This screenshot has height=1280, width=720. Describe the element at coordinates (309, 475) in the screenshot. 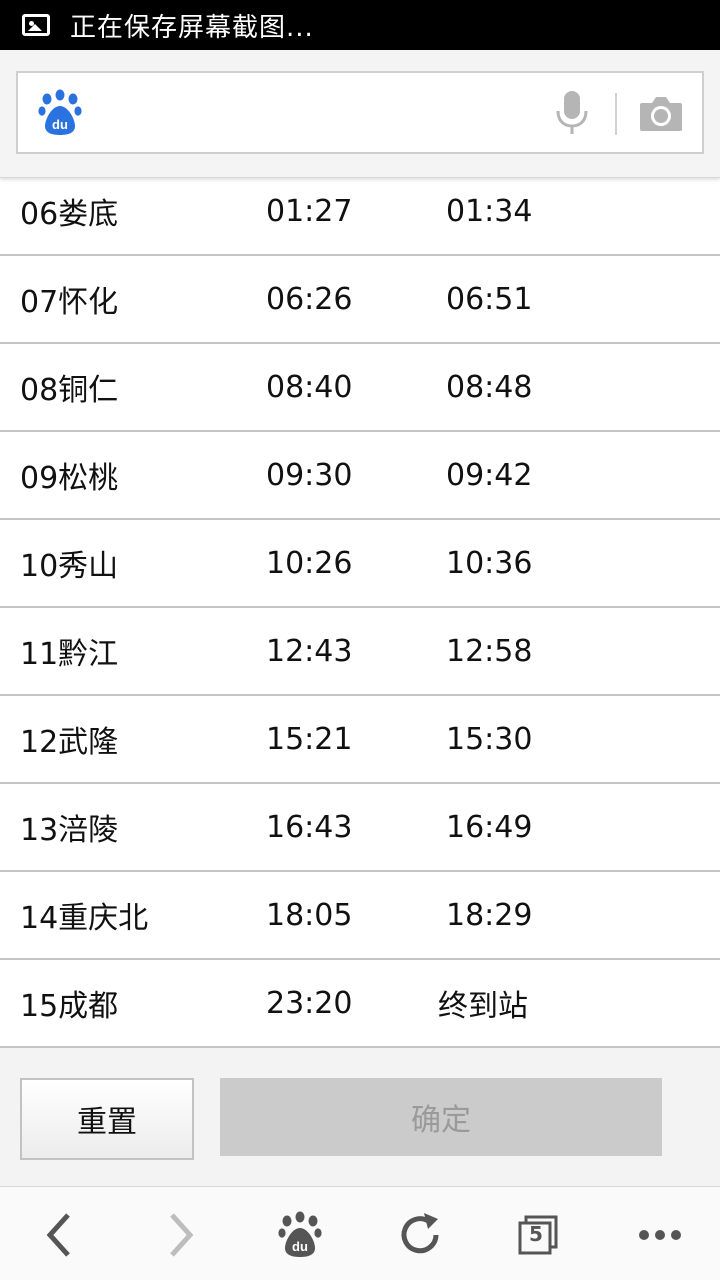

I see `arrival-time: 09:30` at that location.